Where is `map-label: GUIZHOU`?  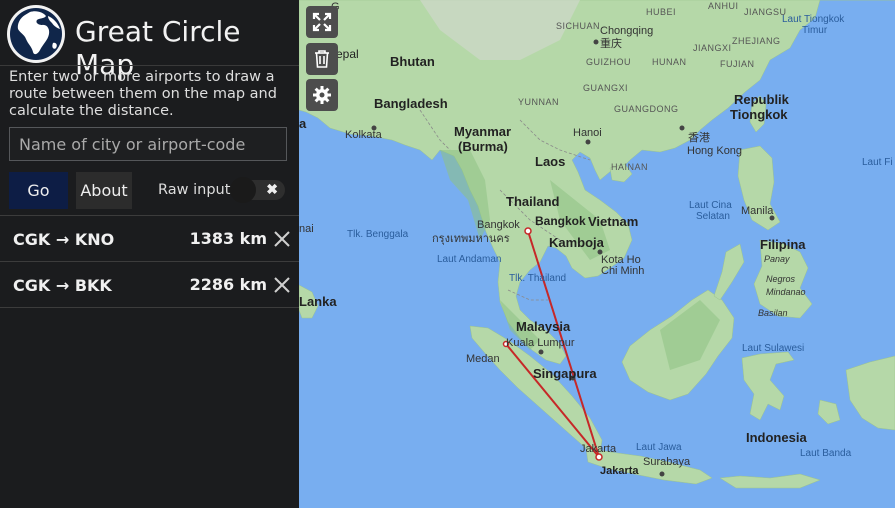 map-label: GUIZHOU is located at coordinates (608, 62).